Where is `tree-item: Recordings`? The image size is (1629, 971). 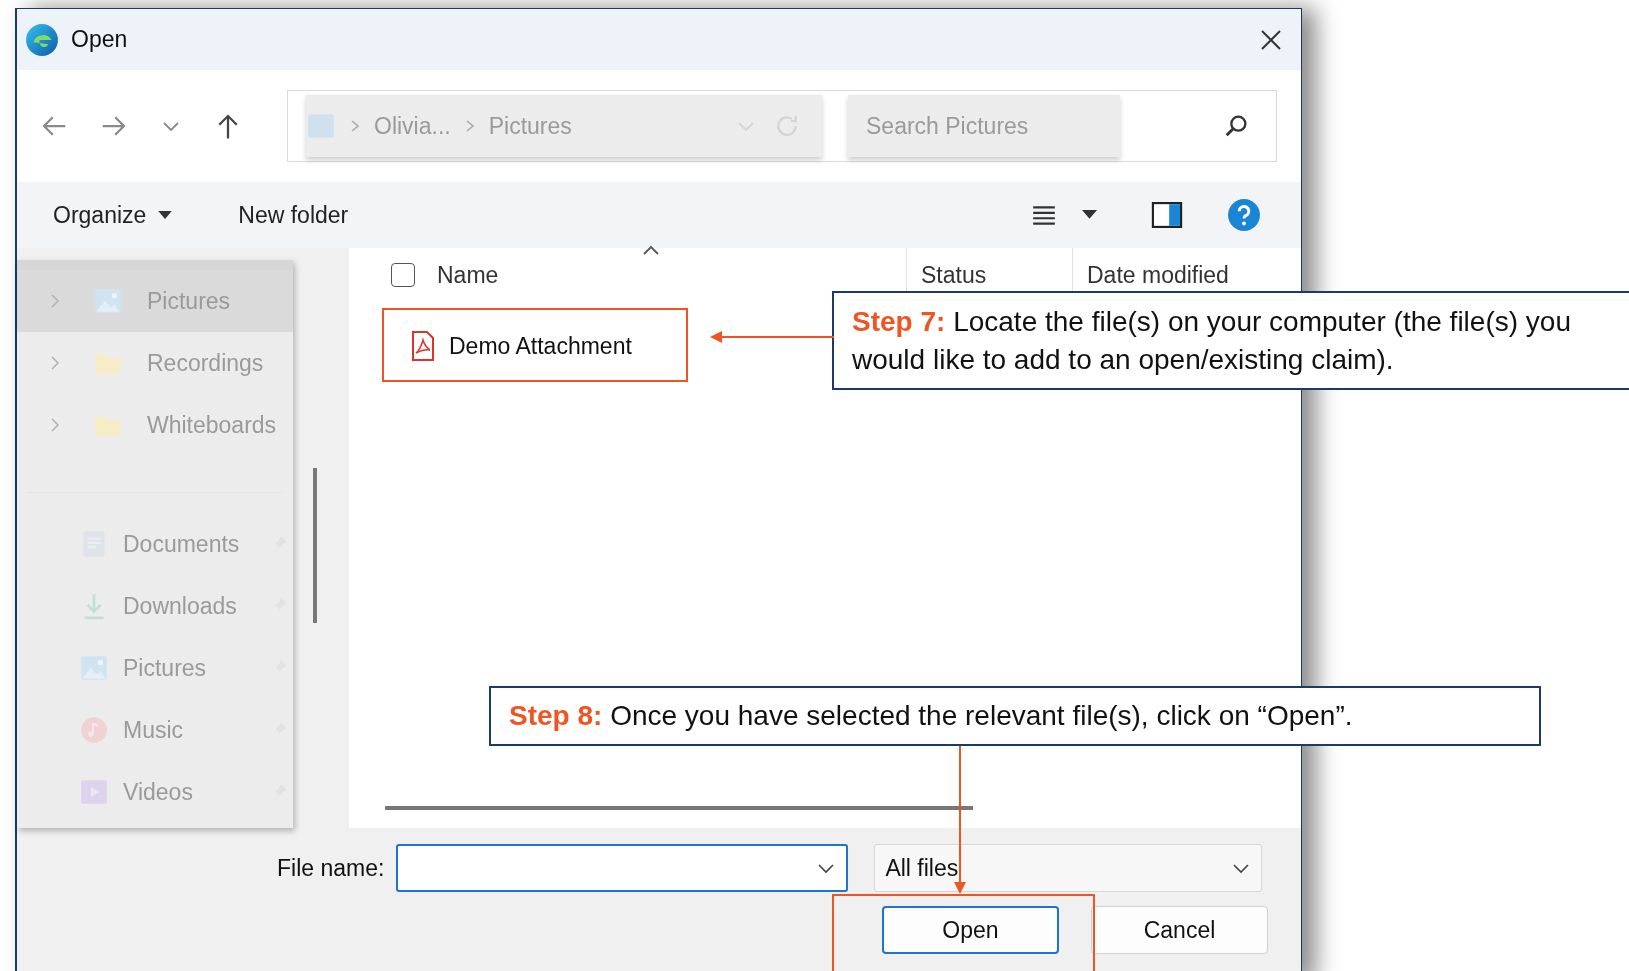 tree-item: Recordings is located at coordinates (155, 363).